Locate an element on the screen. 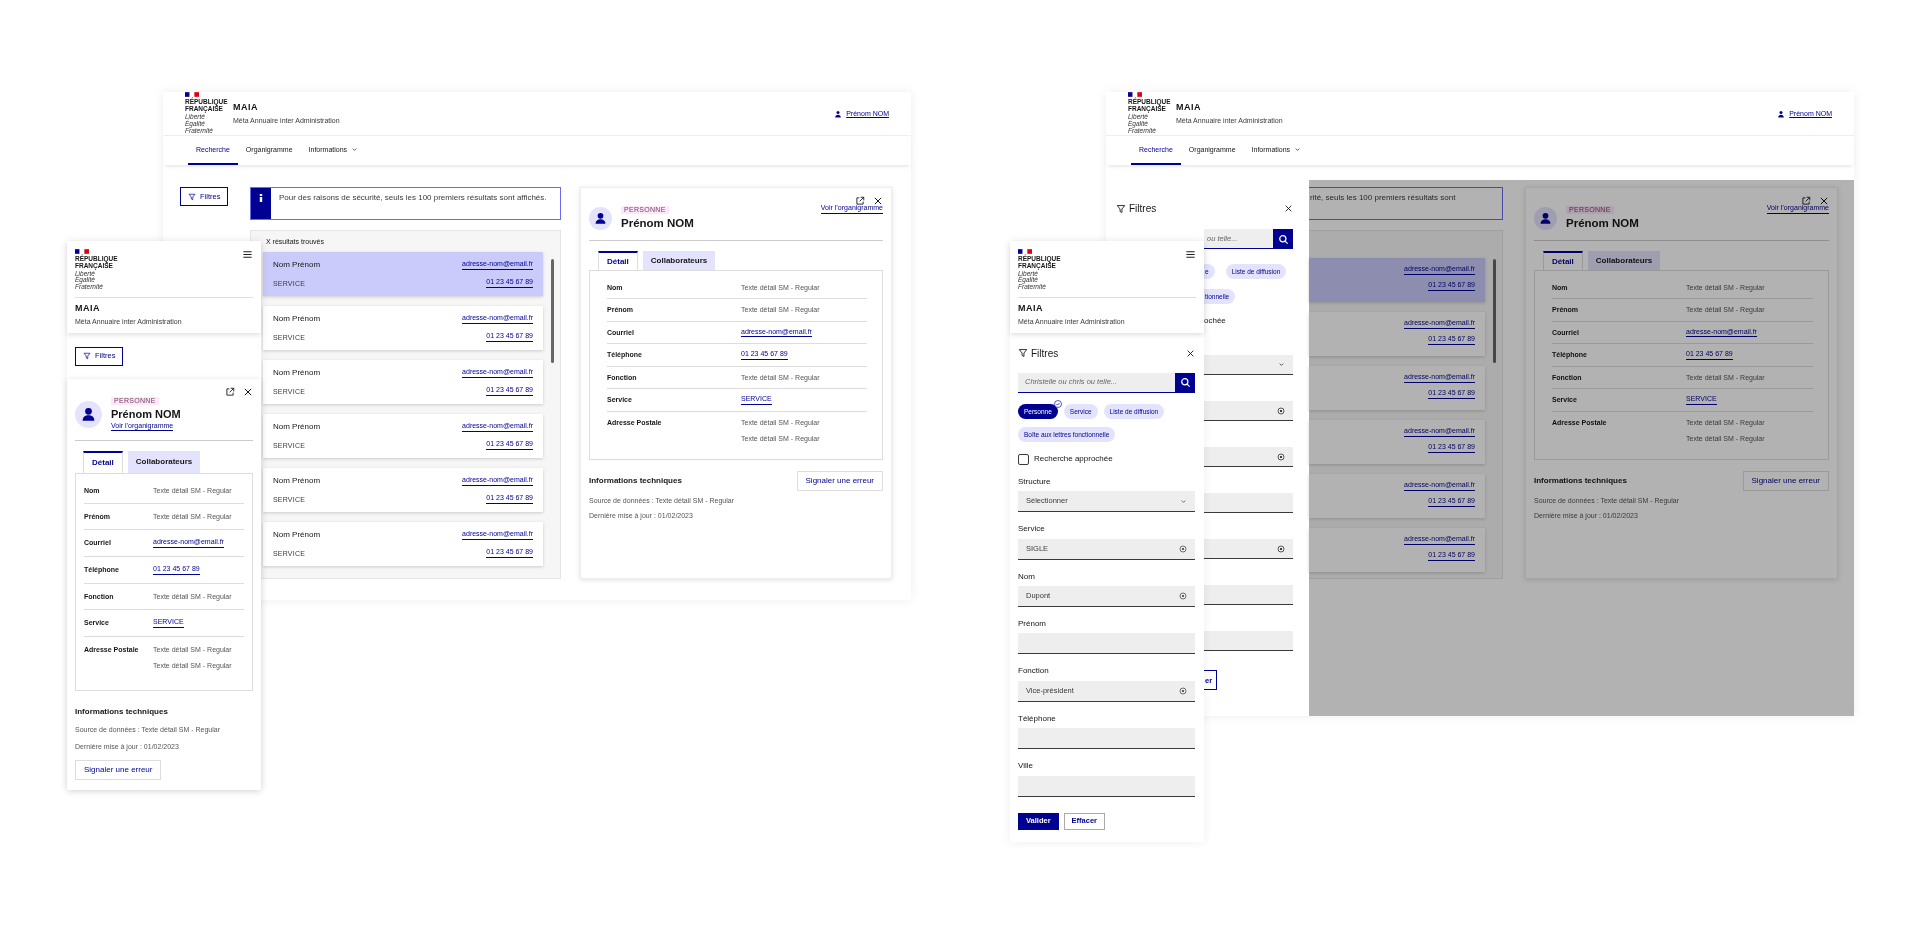 This screenshot has width=1920, height=934. banner-text: Pour des raisons de sécurité, seuls les 100 premiers résultats sont affichés. is located at coordinates (413, 198).